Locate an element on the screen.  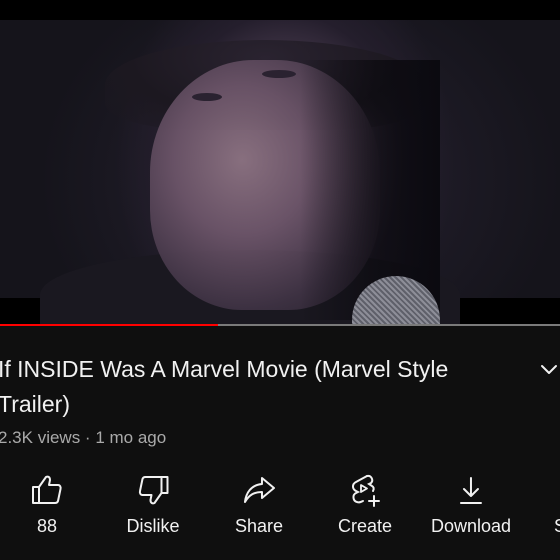
create-button: Create is located at coordinates (365, 504).